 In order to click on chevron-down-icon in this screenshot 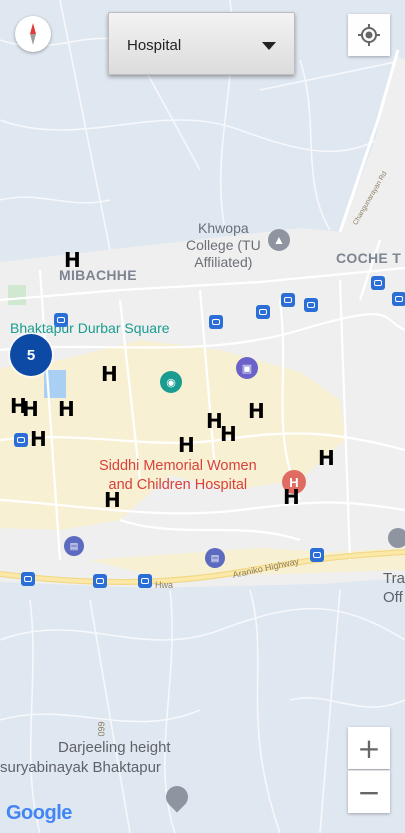, I will do `click(269, 46)`.